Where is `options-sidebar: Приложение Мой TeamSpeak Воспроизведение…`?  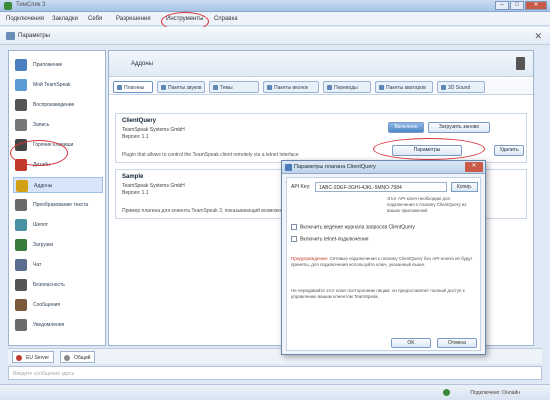
options-sidebar: Приложение Мой TeamSpeak Воспроизведение… is located at coordinates (57, 198).